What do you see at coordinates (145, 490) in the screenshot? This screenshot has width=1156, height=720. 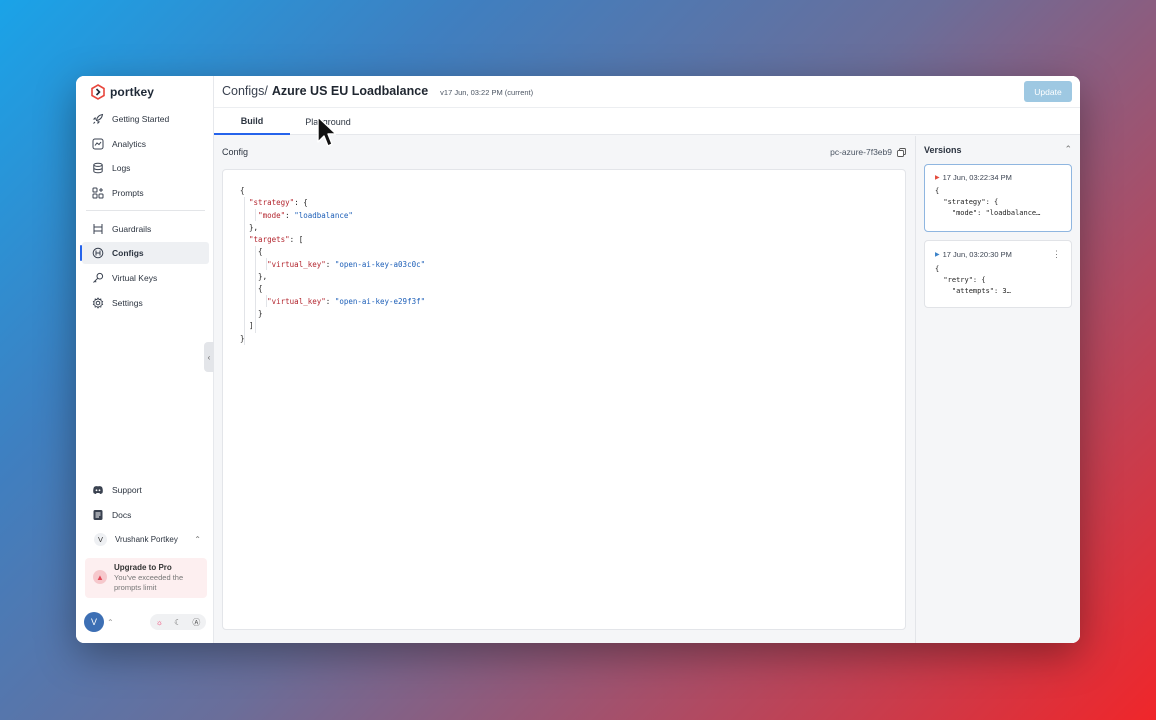 I see `sidebar-item-support: Support` at bounding box center [145, 490].